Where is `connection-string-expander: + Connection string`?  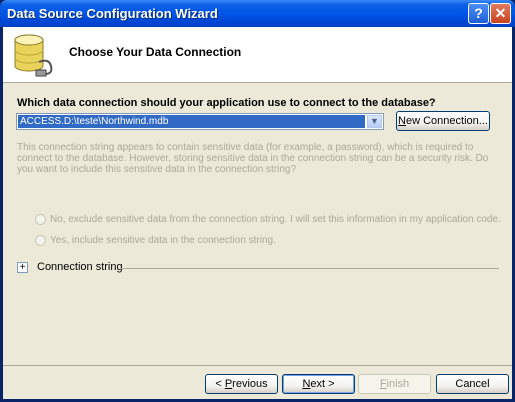 connection-string-expander: + Connection string is located at coordinates (258, 268).